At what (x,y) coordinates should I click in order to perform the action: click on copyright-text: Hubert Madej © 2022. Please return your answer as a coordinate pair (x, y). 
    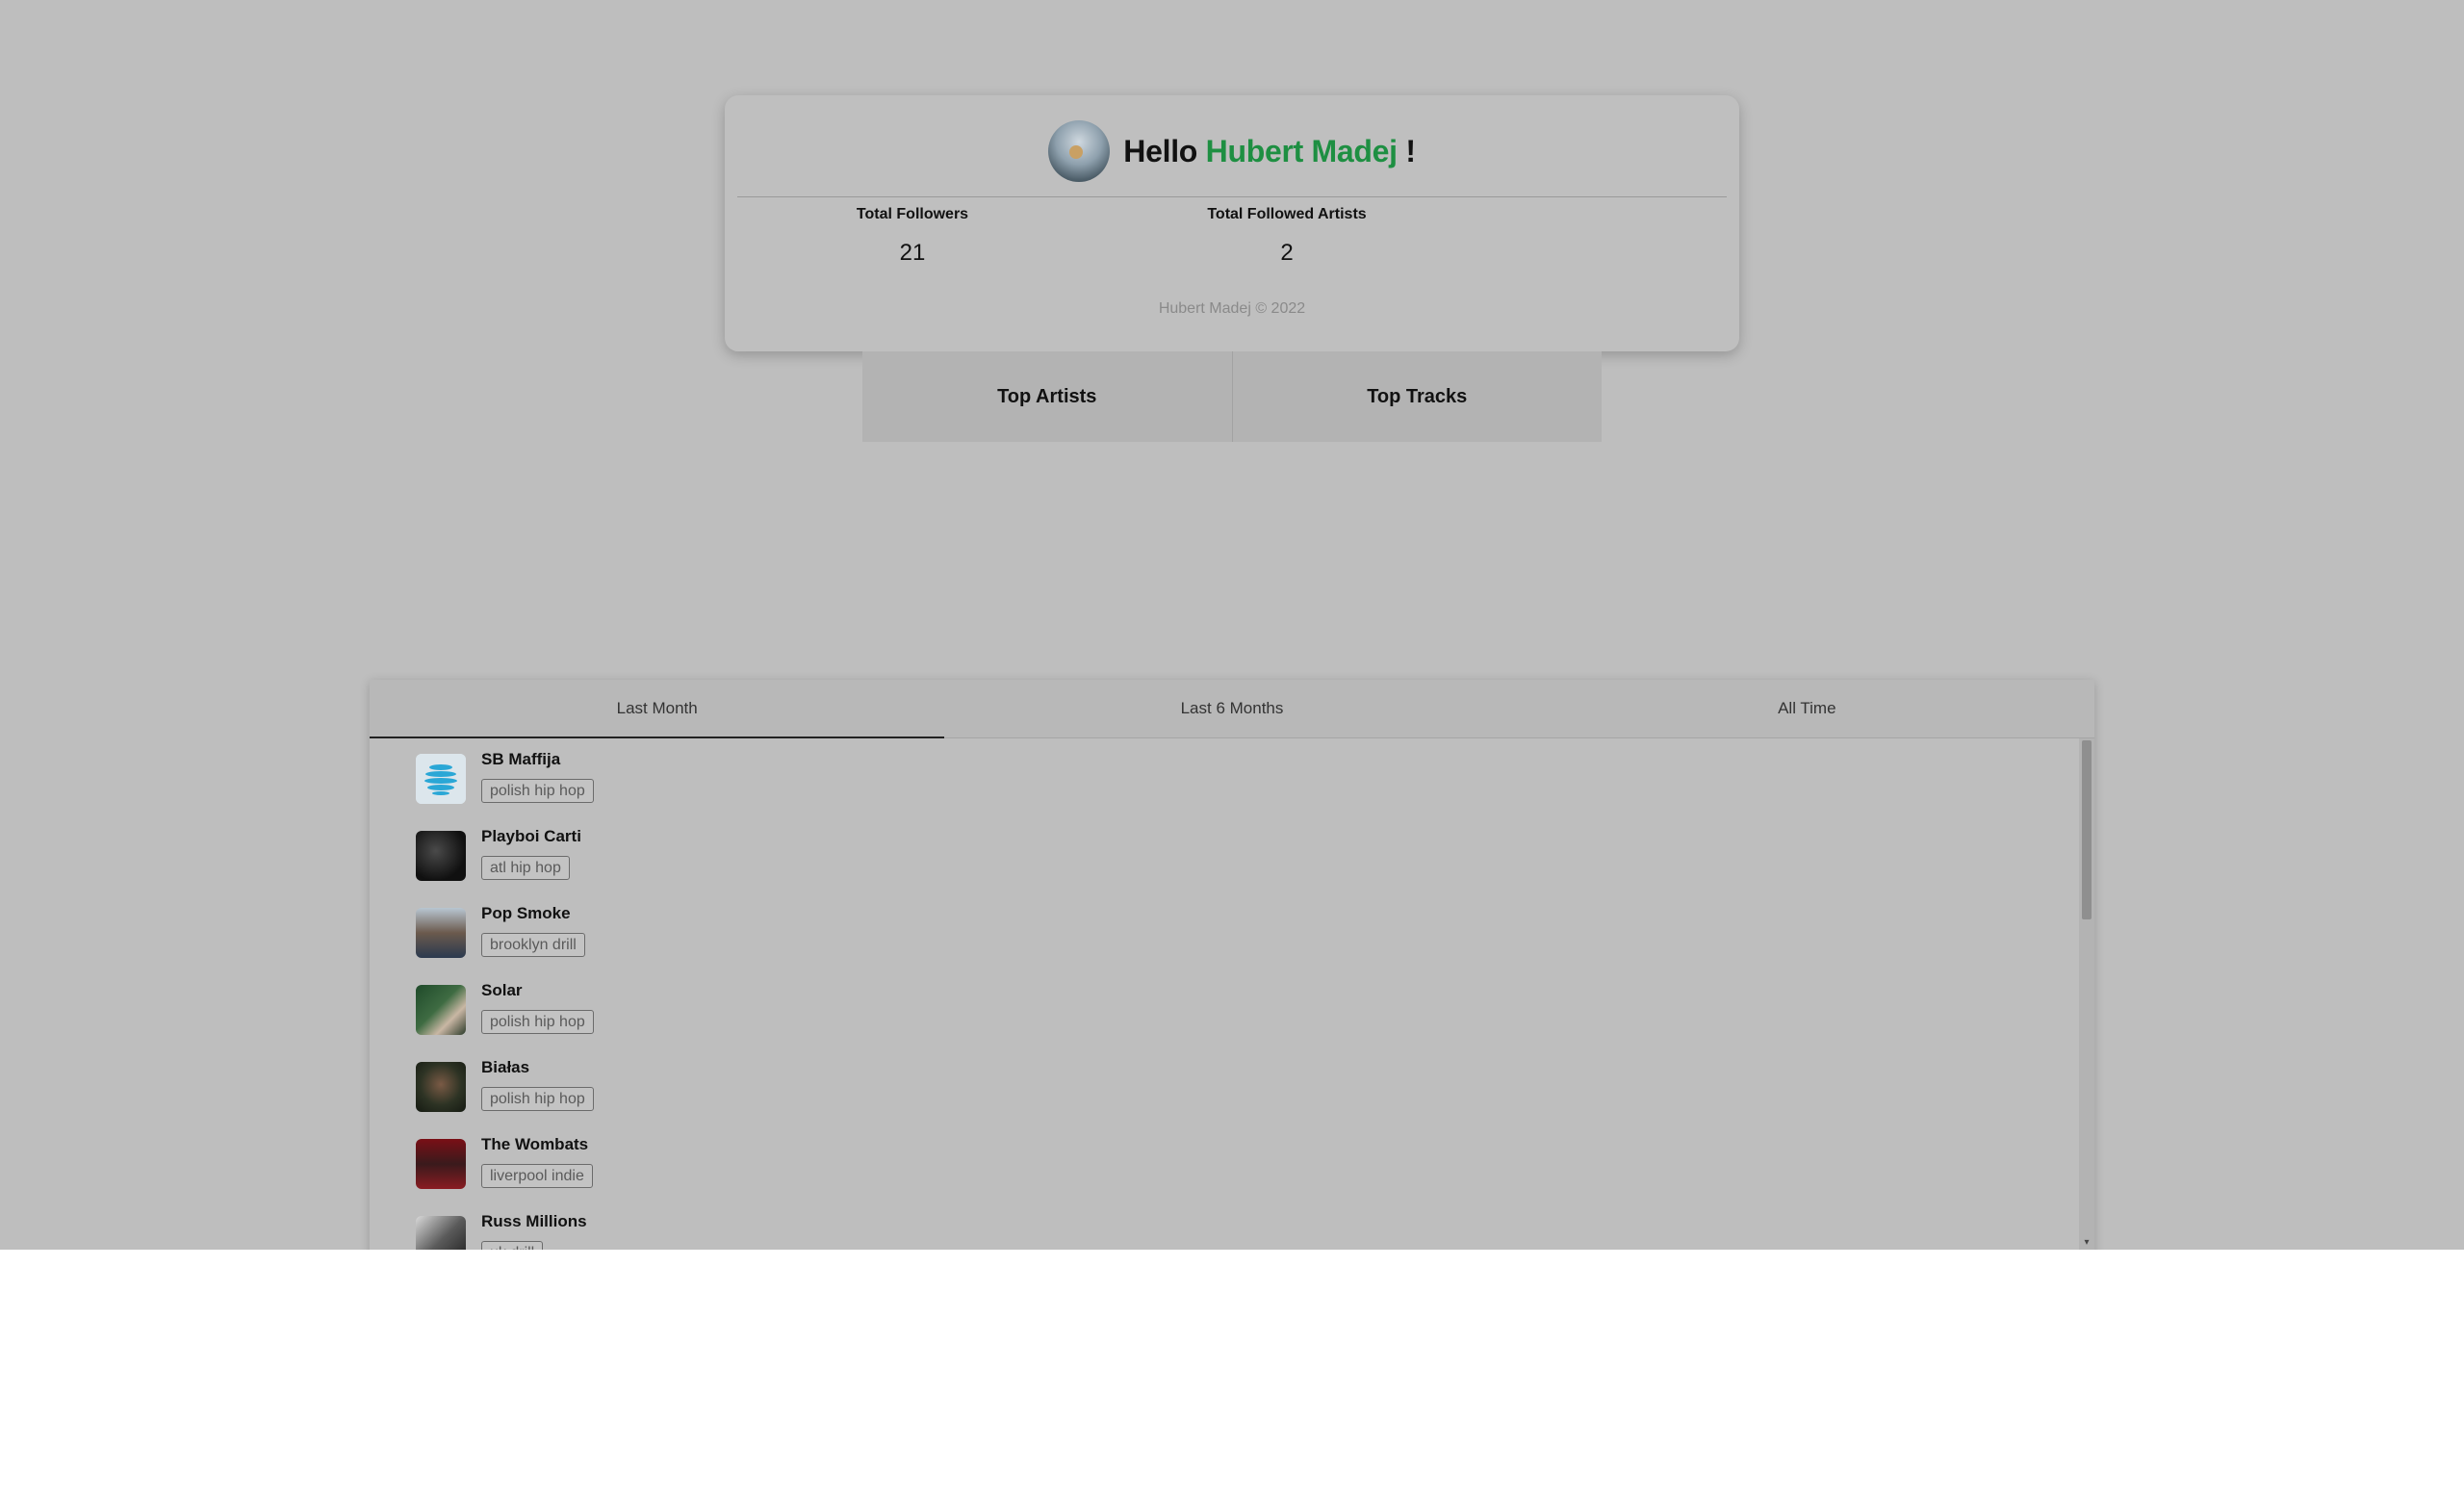
    Looking at the image, I should click on (1232, 308).